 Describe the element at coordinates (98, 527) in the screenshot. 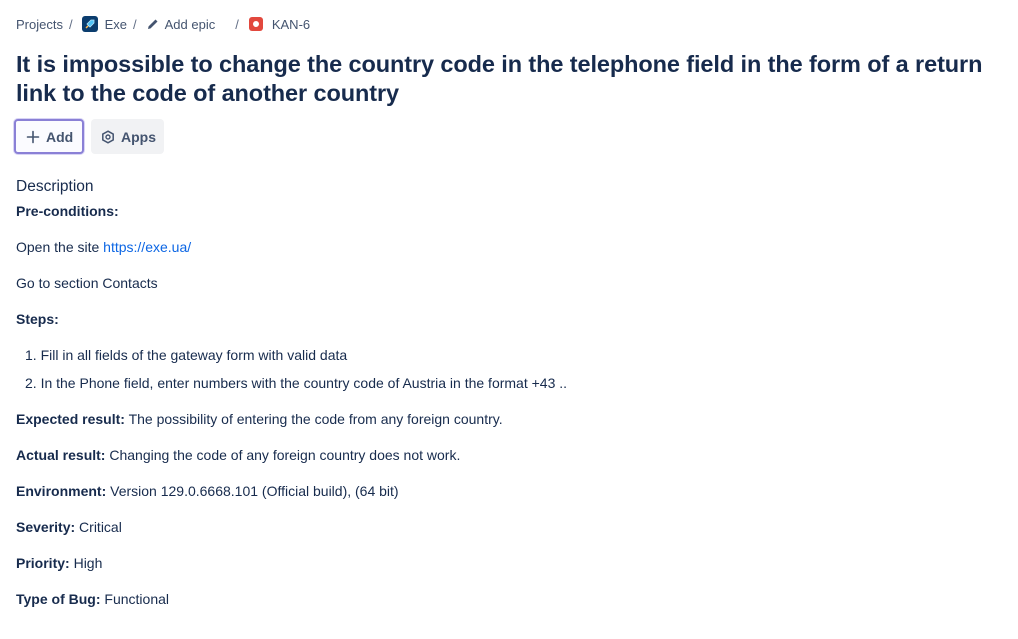

I see `severity-value: Critical` at that location.